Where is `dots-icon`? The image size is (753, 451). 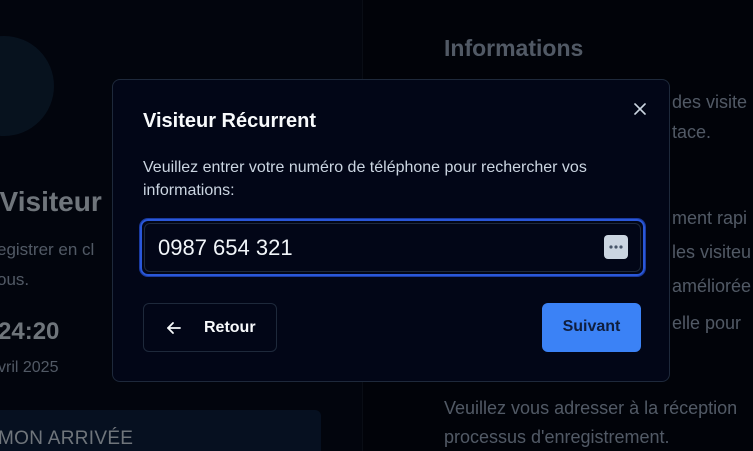 dots-icon is located at coordinates (616, 247).